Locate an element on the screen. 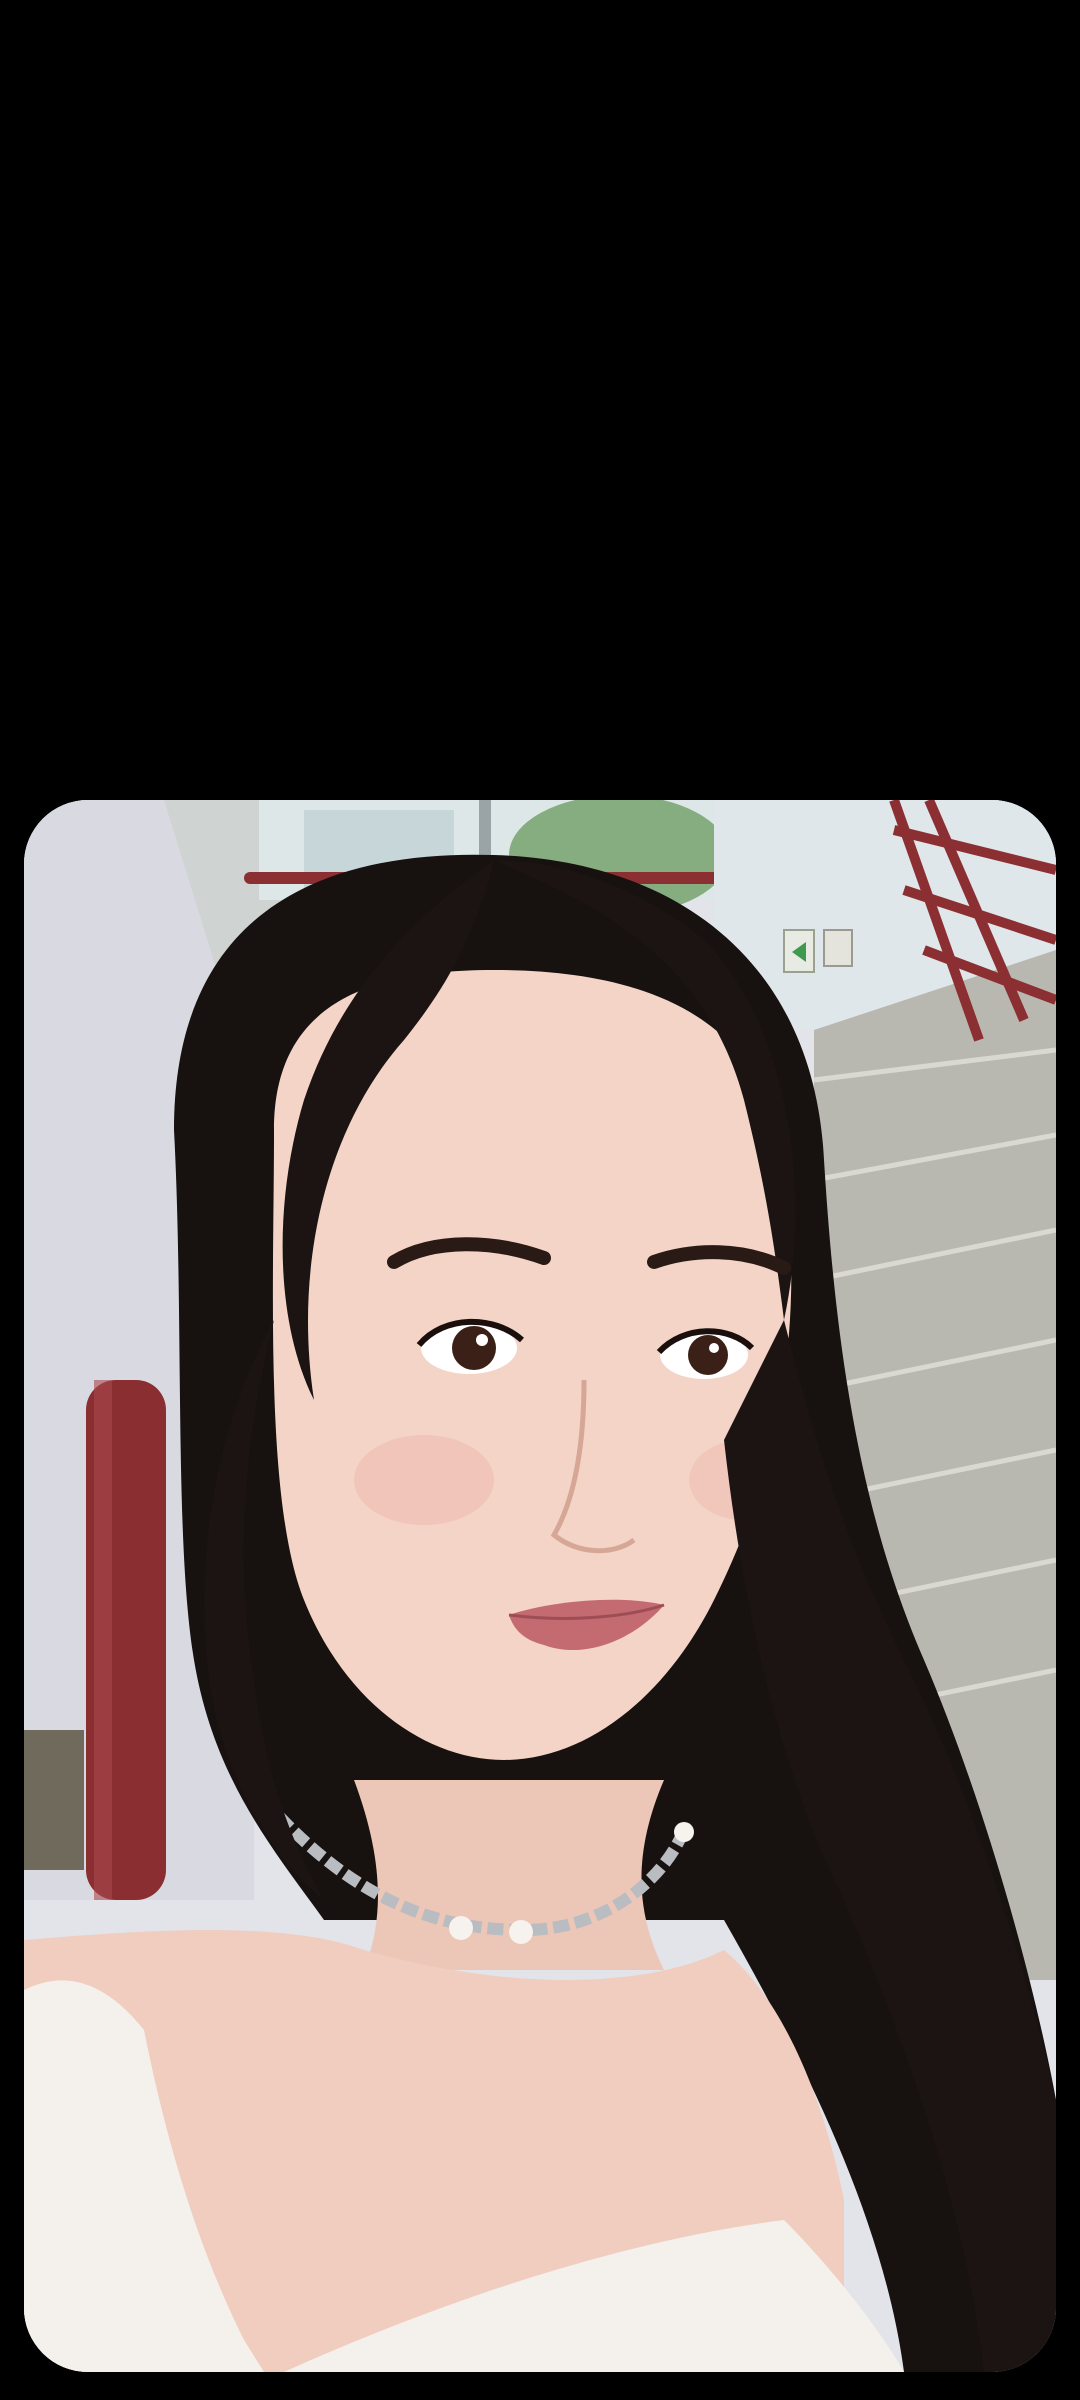 The width and height of the screenshot is (1080, 2400). neck is located at coordinates (509, 1875).